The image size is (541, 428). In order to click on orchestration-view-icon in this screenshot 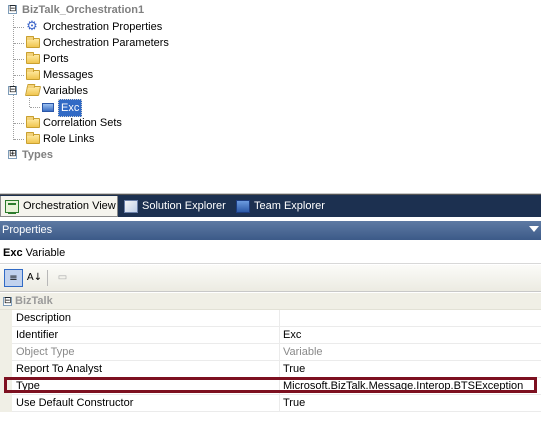, I will do `click(12, 207)`.